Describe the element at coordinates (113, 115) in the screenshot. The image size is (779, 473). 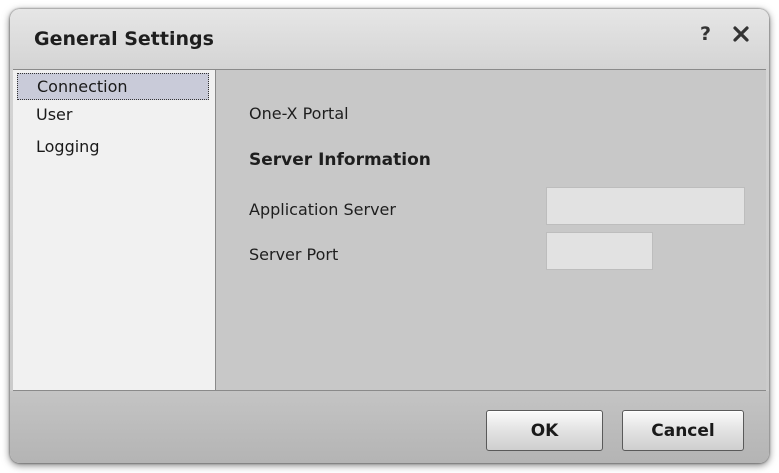
I see `sidebar-item-user: User` at that location.